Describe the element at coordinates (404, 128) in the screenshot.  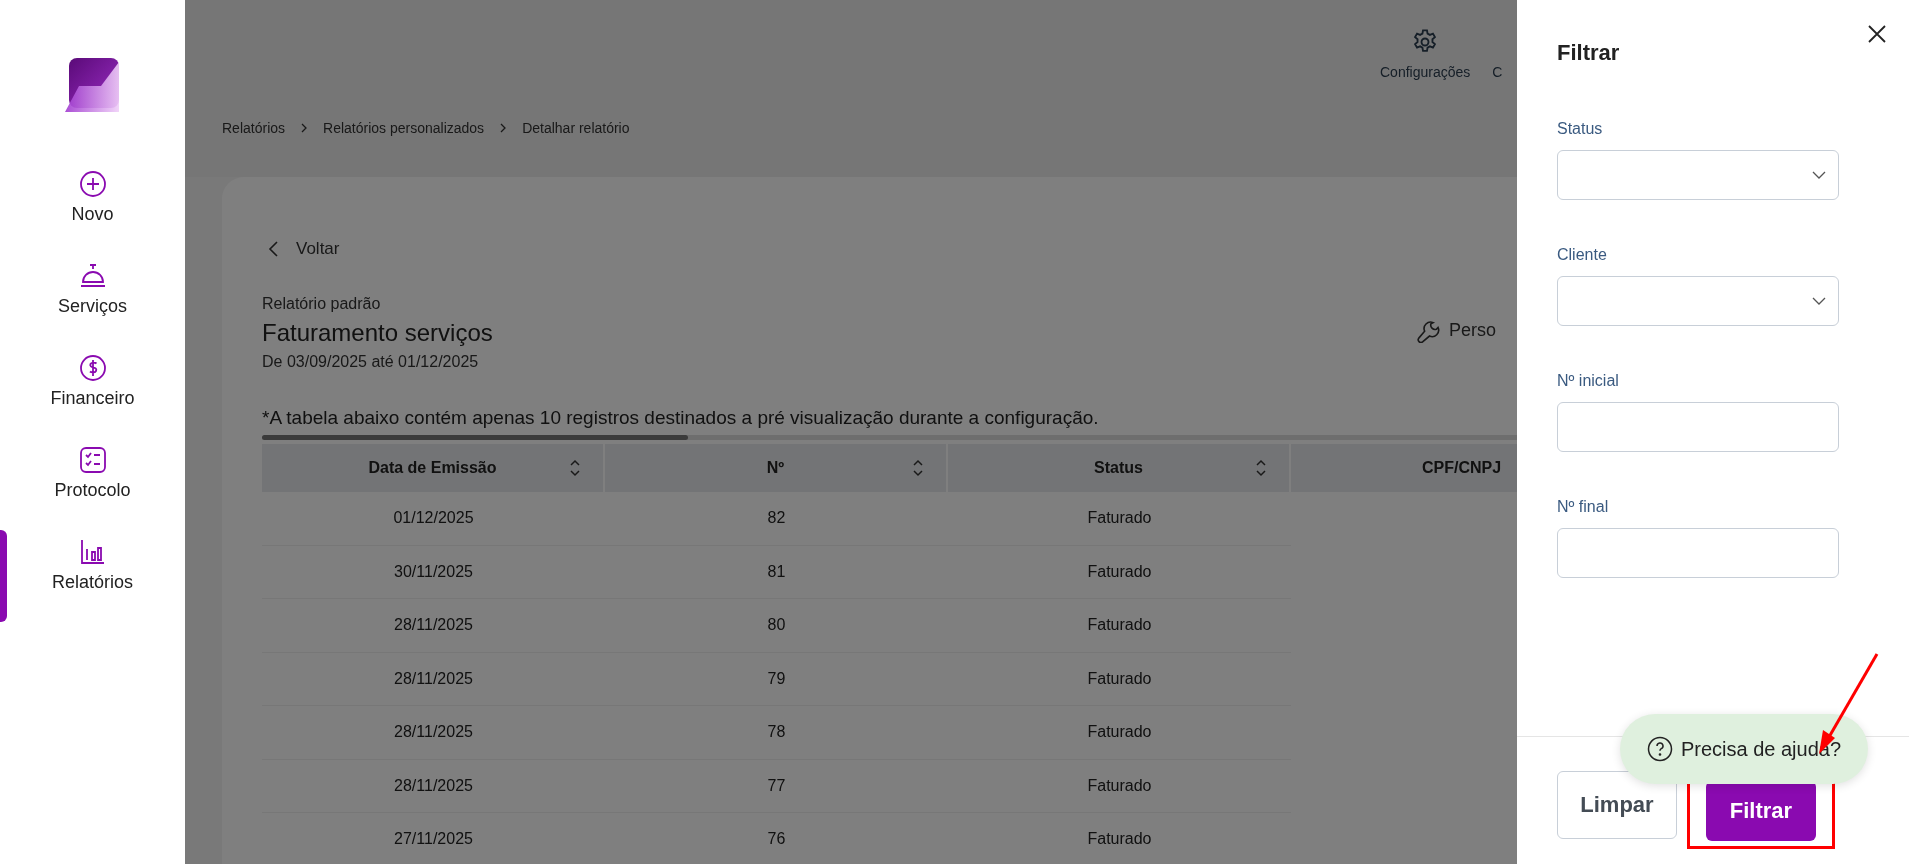
I see `breadcrumb-link: Relatórios personalizados` at that location.